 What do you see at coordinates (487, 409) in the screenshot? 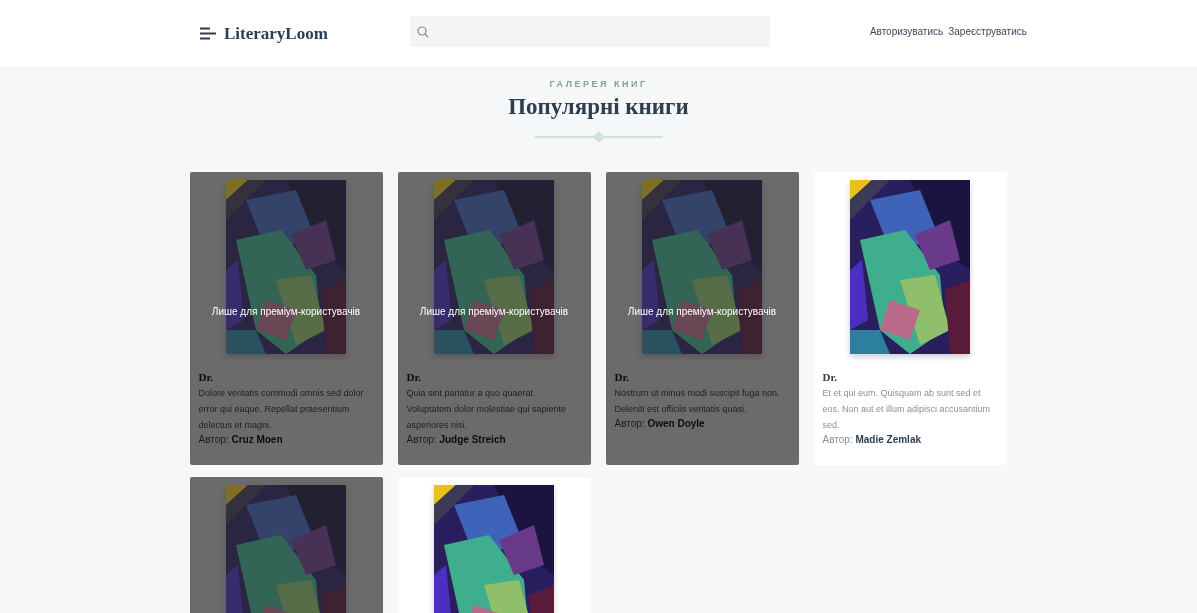
I see `book-description: Quia sint pariatur a quo quaerat. Voluptatem dolor molestiae qui sapiente asperiores nisi.` at bounding box center [487, 409].